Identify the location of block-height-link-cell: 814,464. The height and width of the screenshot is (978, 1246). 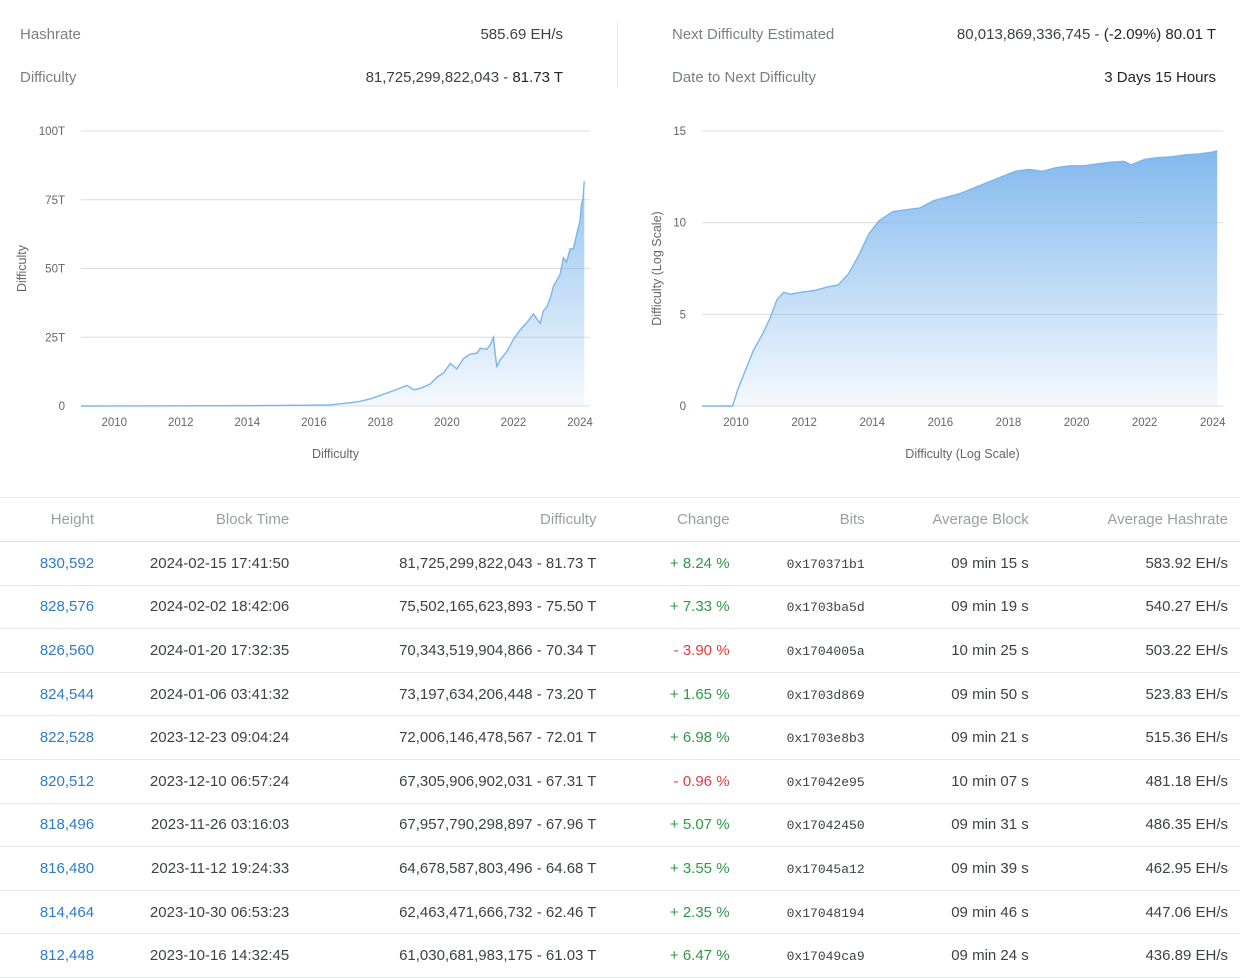
(47, 912).